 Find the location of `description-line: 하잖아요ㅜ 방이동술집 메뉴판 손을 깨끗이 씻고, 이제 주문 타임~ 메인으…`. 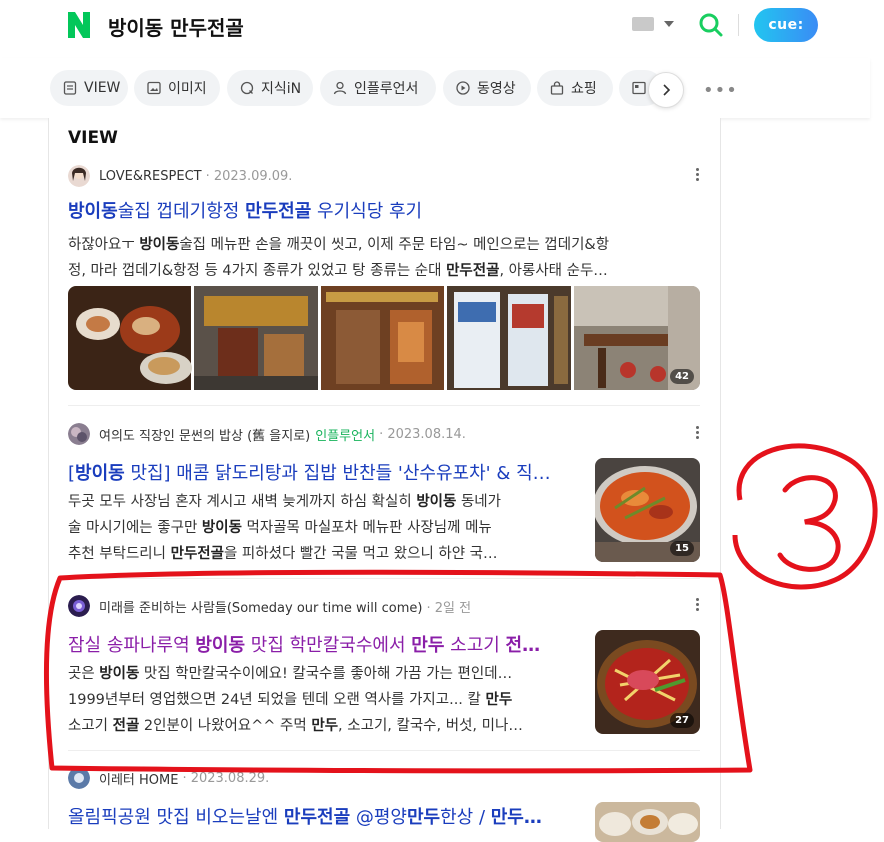

description-line: 하잖아요ㅜ 방이동술집 메뉴판 손을 깨끗이 씻고, 이제 주문 타임~ 메인으… is located at coordinates (384, 245).